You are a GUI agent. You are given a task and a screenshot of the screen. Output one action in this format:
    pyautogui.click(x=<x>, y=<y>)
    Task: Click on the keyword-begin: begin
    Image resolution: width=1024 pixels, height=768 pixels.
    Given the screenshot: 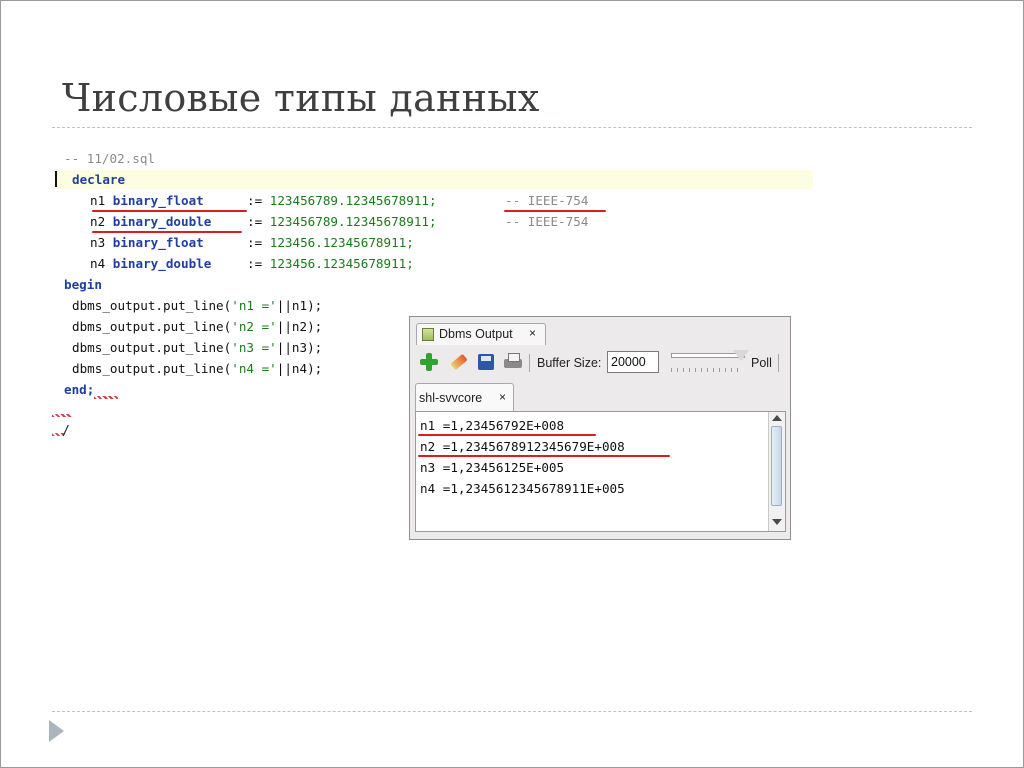 What is the action you would take?
    pyautogui.click(x=83, y=284)
    